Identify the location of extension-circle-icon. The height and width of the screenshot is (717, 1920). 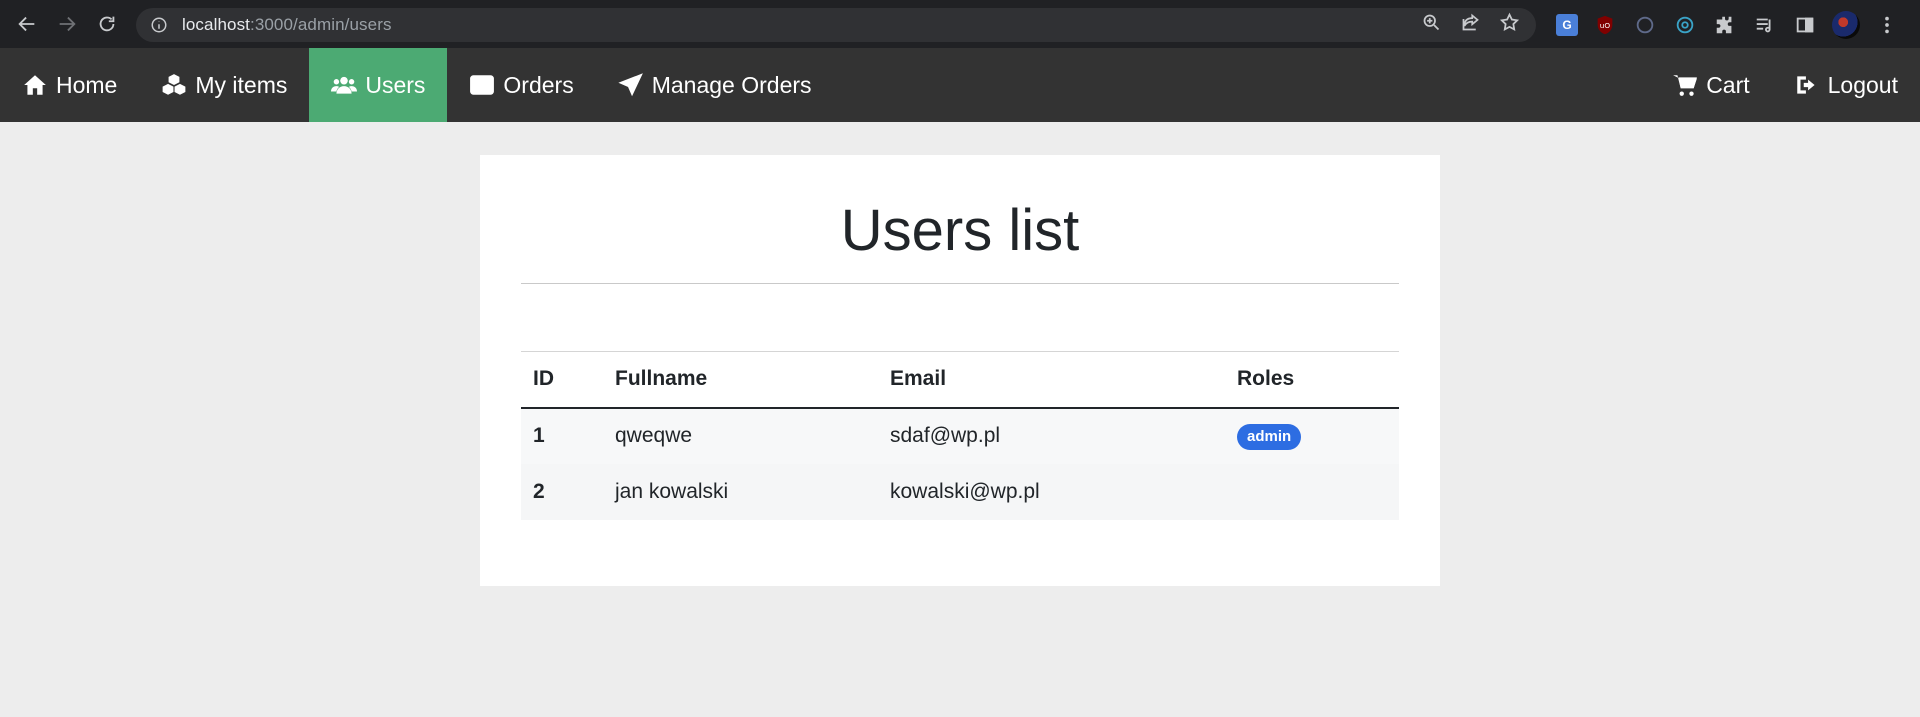
(1645, 25).